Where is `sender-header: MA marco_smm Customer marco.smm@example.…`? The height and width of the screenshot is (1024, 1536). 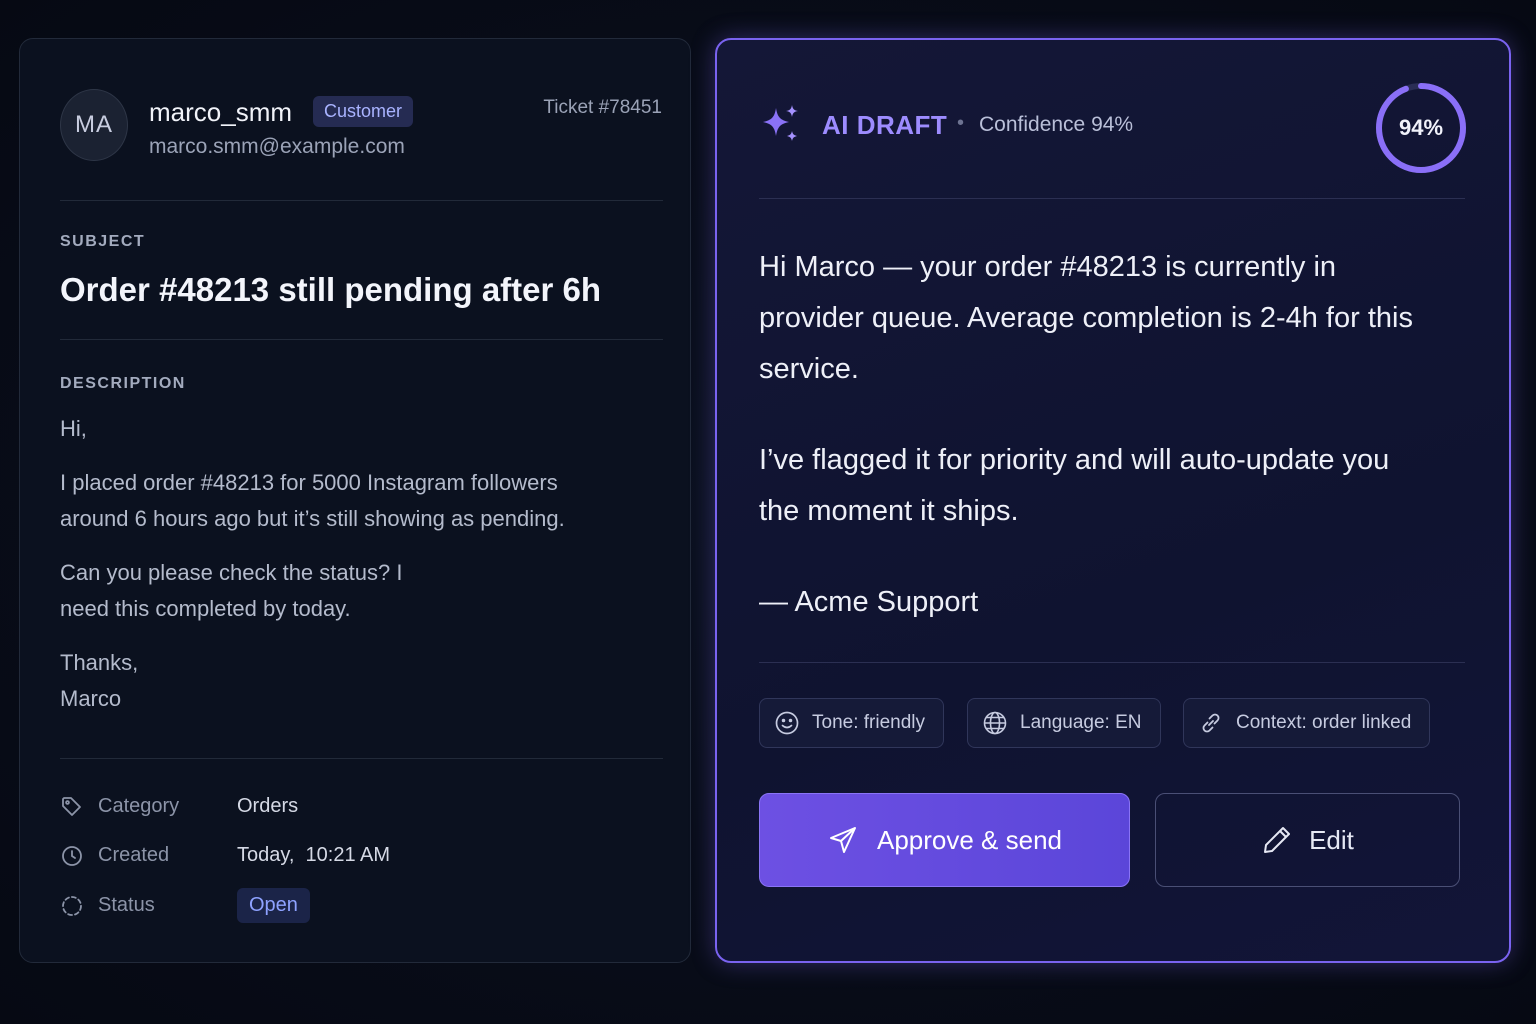
sender-header: MA marco_smm Customer marco.smm@example.… is located at coordinates (361, 134).